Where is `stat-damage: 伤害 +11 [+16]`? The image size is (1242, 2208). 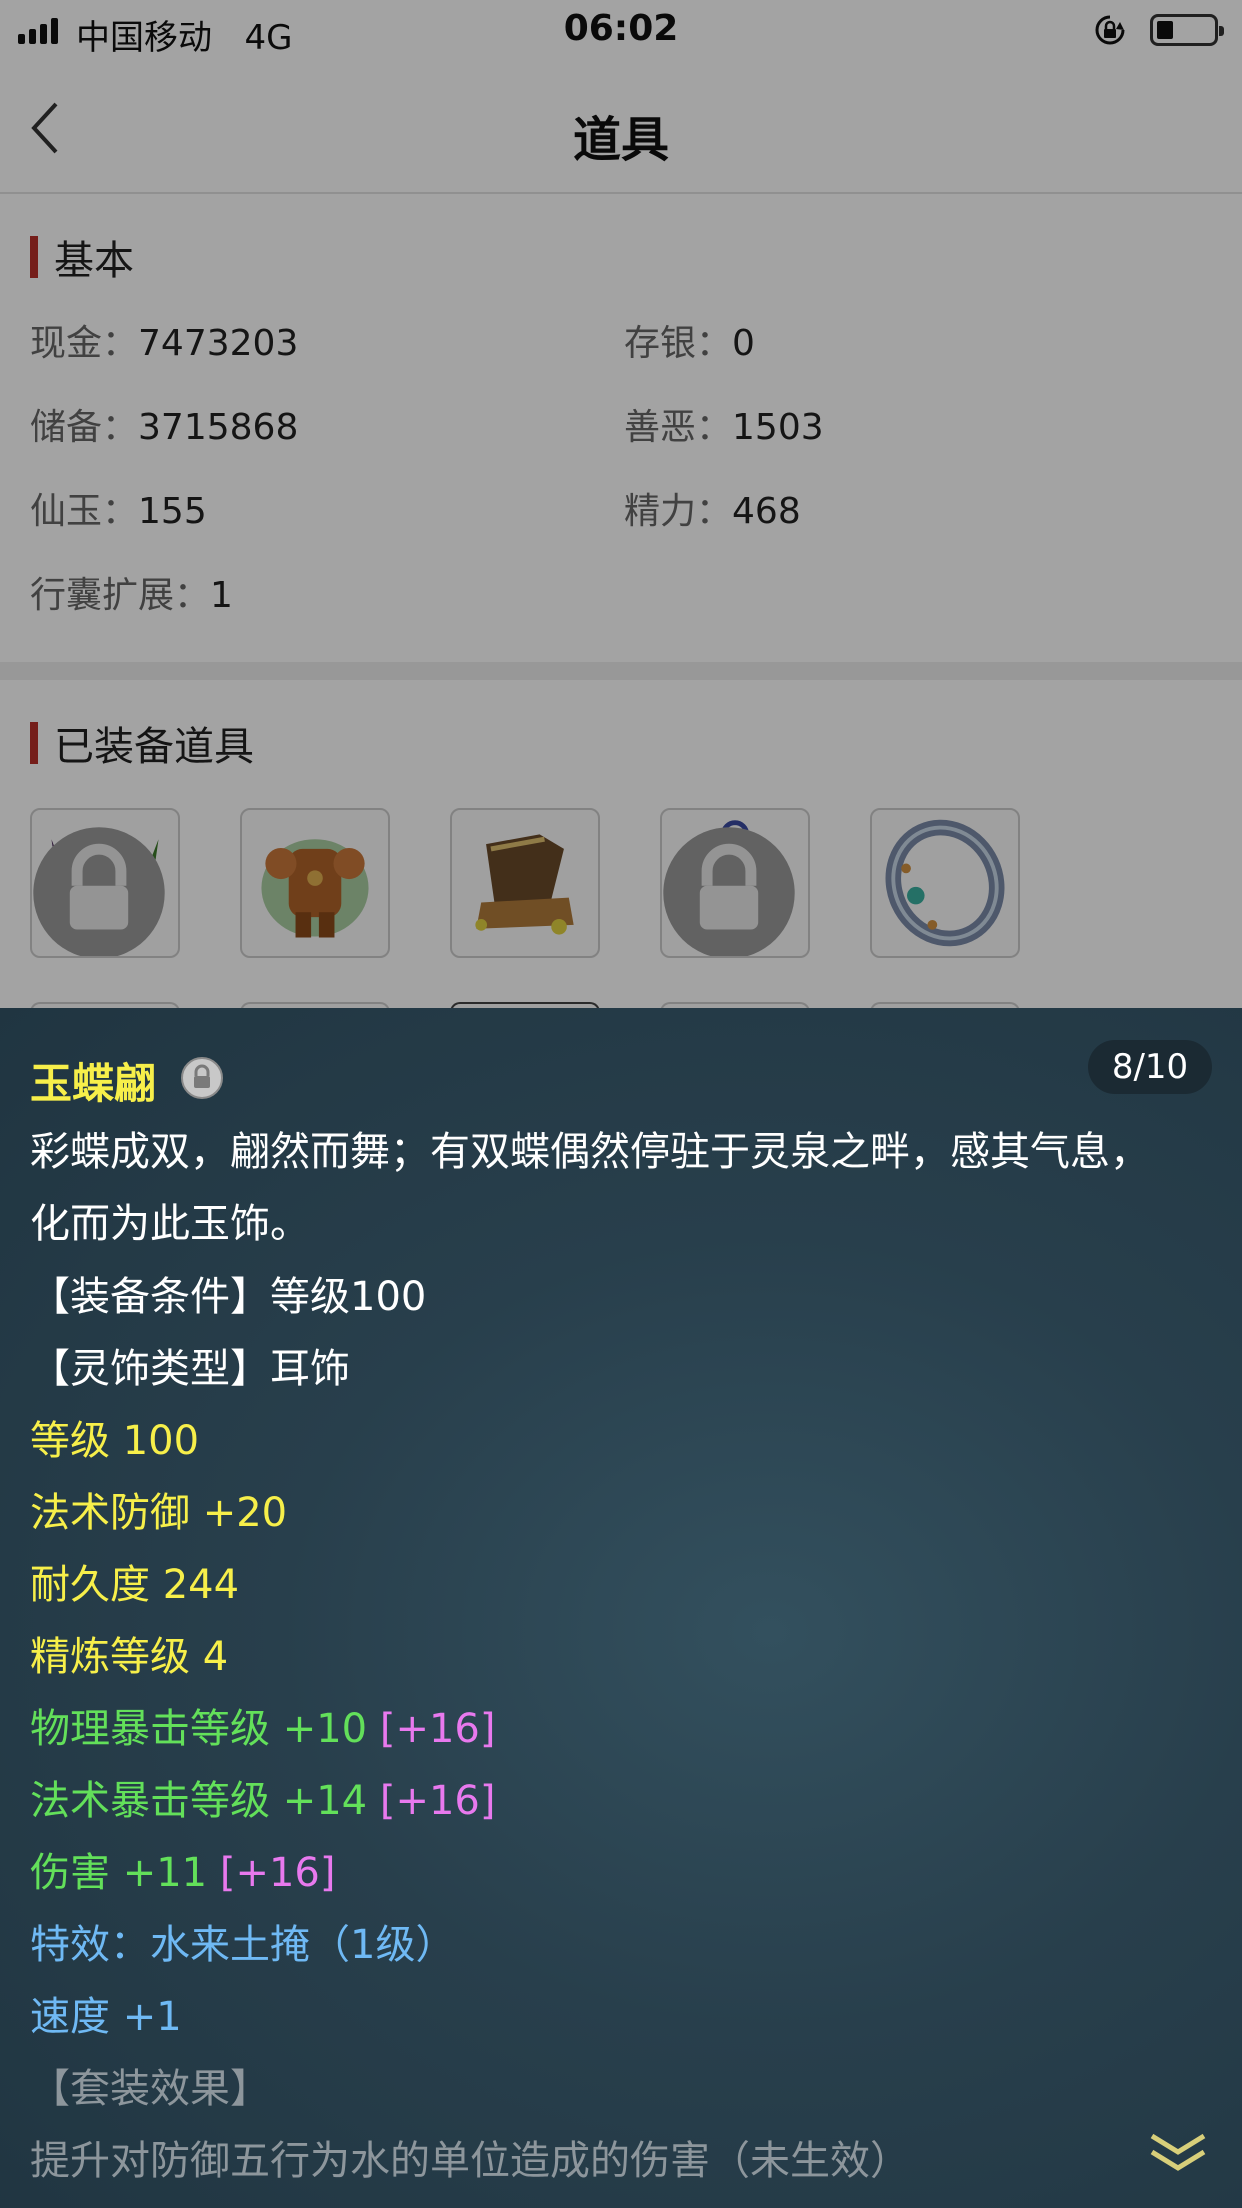
stat-damage: 伤害 +11 [+16] is located at coordinates (183, 1873).